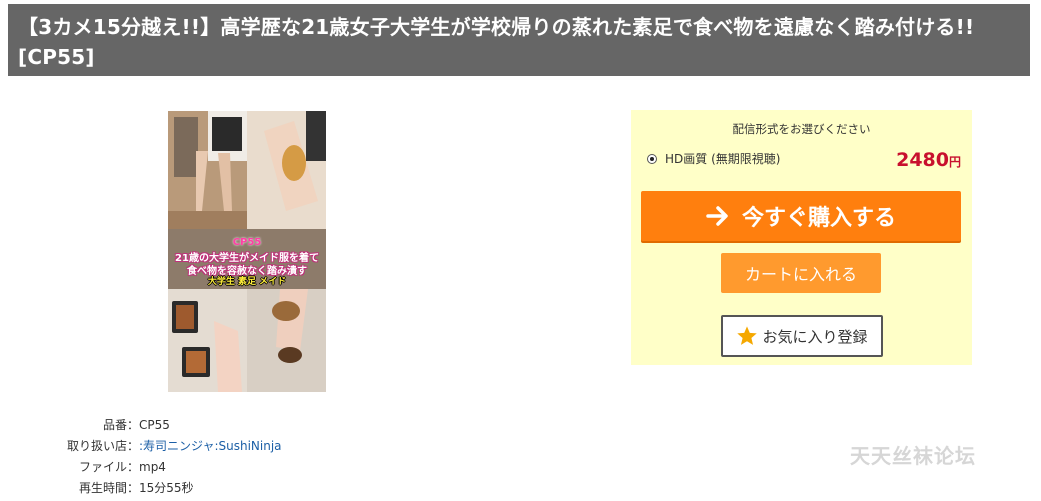 Image resolution: width=1041 pixels, height=501 pixels. Describe the element at coordinates (954, 162) in the screenshot. I see `price-unit: 円` at that location.